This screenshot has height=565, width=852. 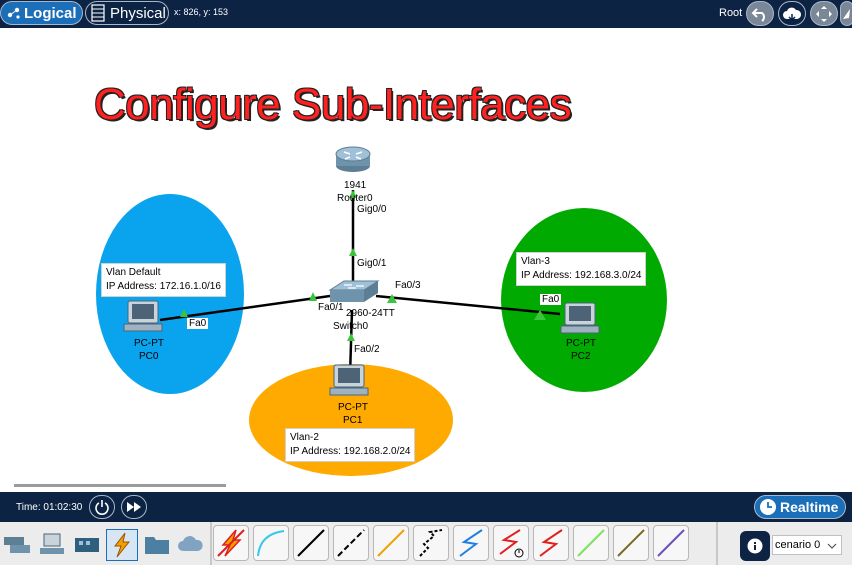 I want to click on time-bar: Time: 01:02:30 Realtime, so click(x=426, y=507).